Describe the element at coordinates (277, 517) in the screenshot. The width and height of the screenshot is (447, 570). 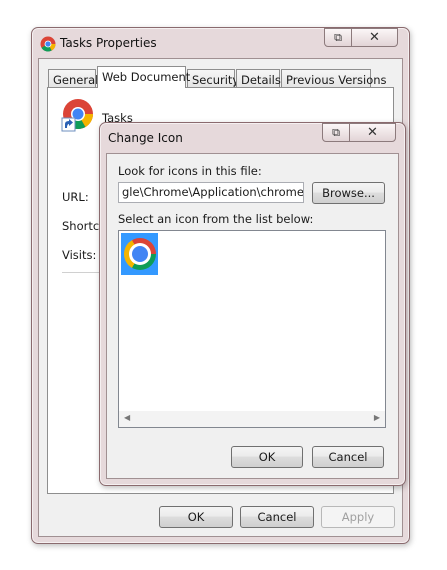
I see `cancel-button: Cancel` at that location.